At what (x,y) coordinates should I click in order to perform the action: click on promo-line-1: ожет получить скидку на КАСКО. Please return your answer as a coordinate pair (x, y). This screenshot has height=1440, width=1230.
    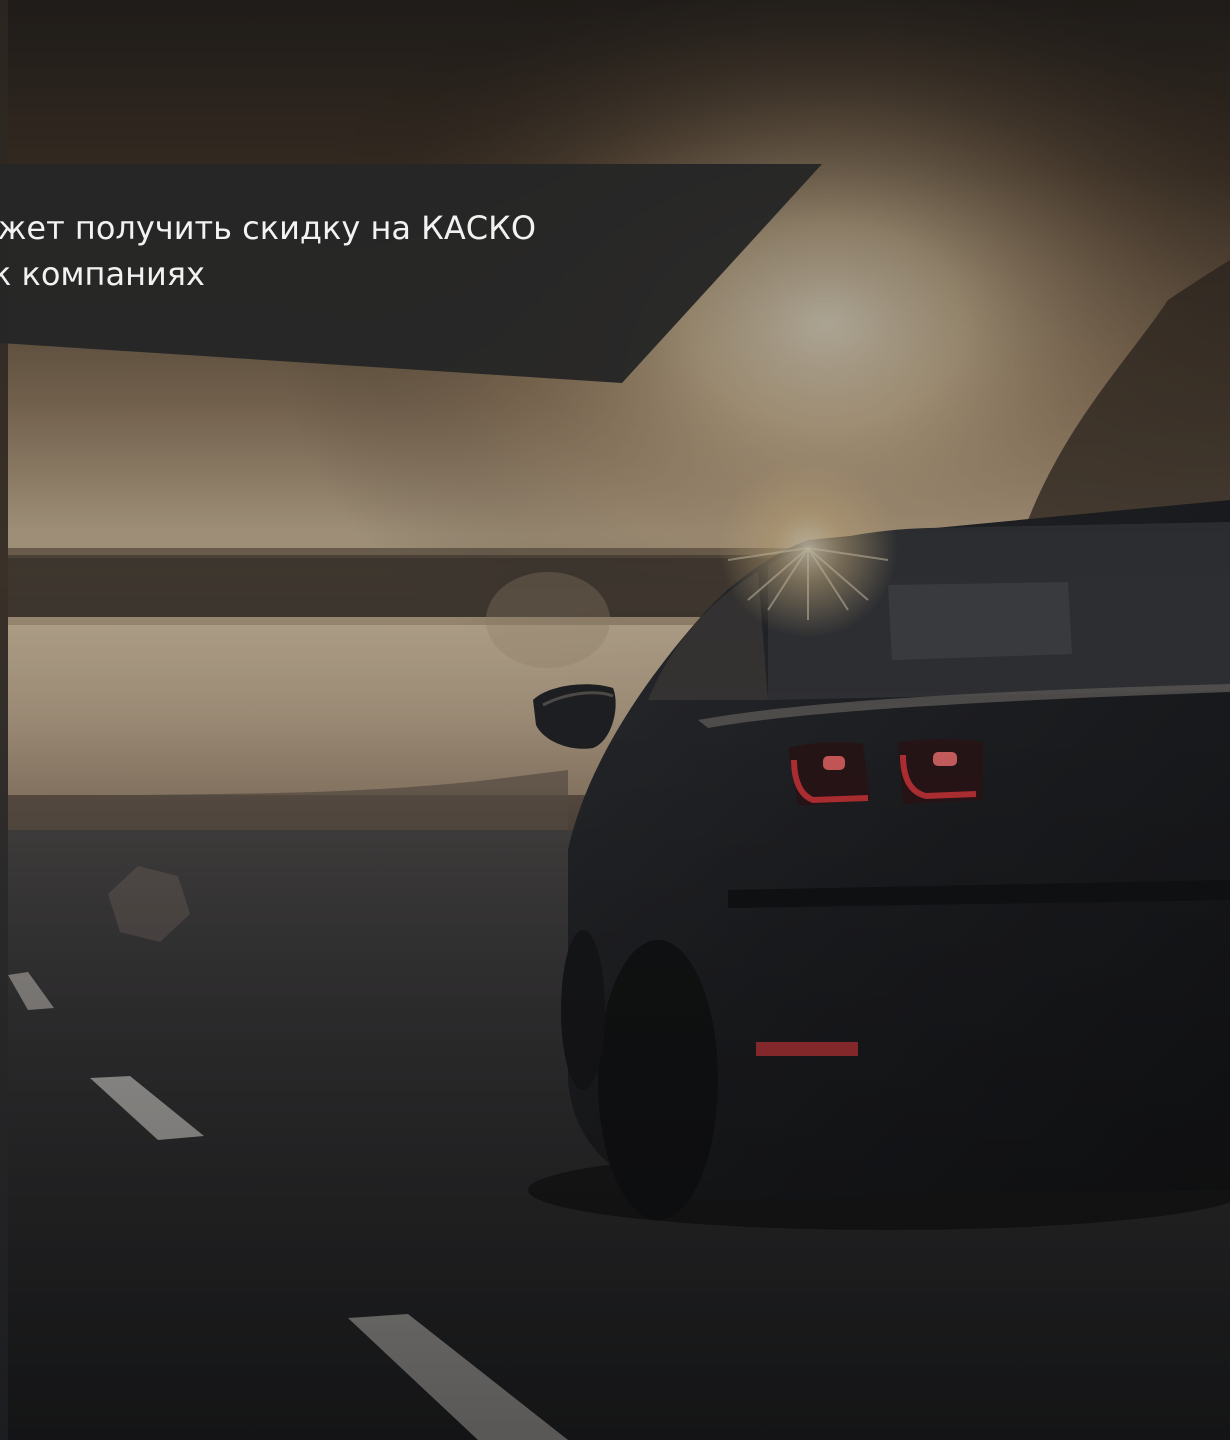
    Looking at the image, I should click on (268, 228).